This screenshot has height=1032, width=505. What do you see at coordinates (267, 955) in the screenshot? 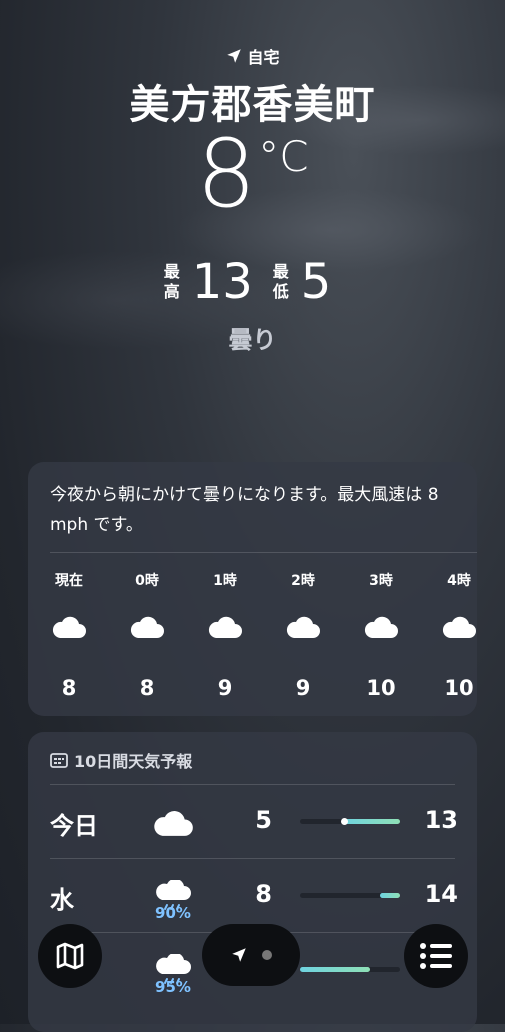
I see `page-dot` at bounding box center [267, 955].